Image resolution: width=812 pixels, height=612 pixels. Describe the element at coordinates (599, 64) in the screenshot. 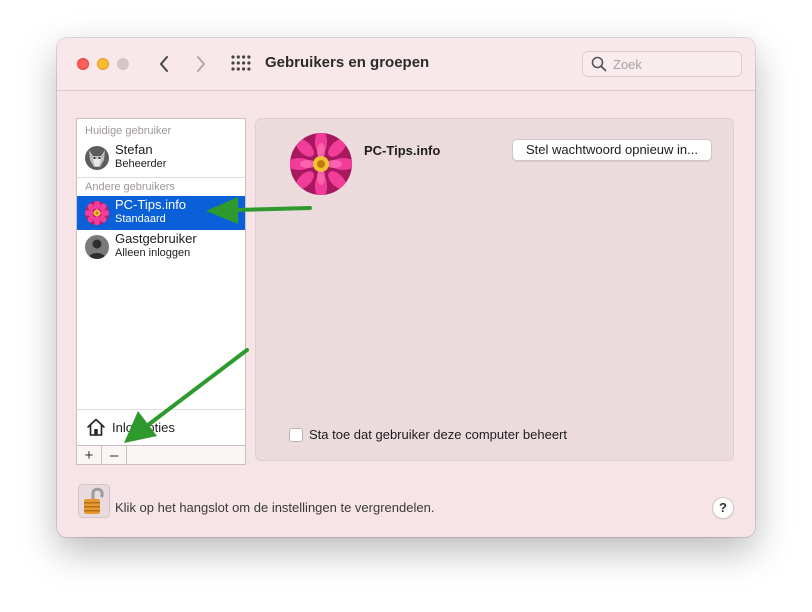

I see `search-icon` at that location.